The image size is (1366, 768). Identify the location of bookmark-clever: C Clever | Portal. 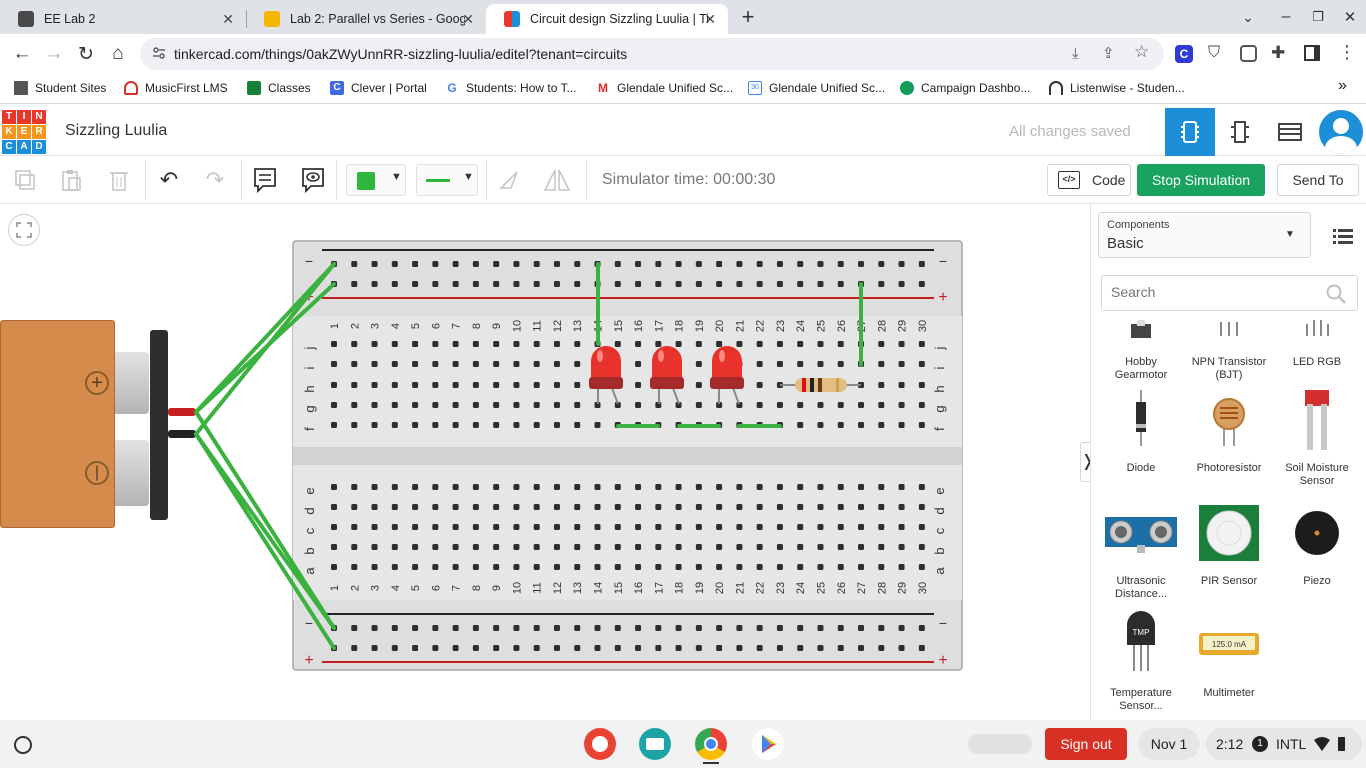
(378, 88).